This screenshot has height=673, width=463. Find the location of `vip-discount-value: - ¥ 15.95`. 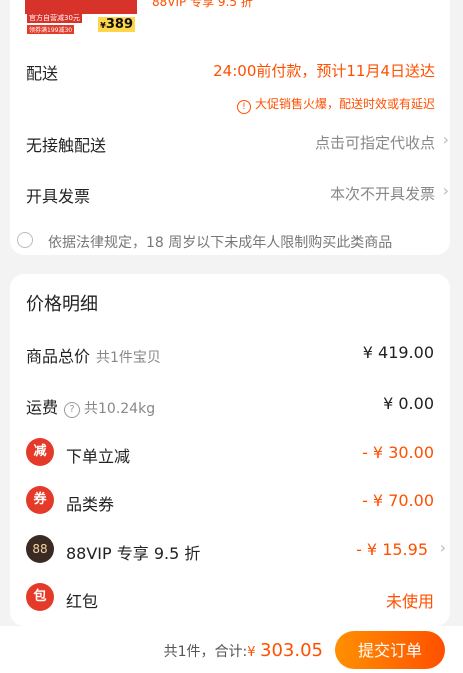

vip-discount-value: - ¥ 15.95 is located at coordinates (392, 549).